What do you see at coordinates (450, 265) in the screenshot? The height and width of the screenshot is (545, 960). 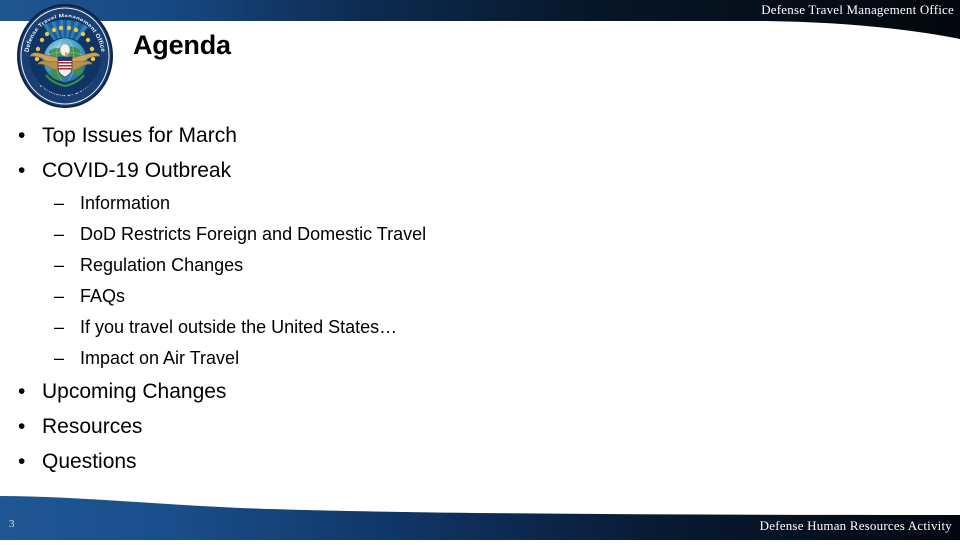 I see `agenda-bullet-level2: – Regulation Changes` at bounding box center [450, 265].